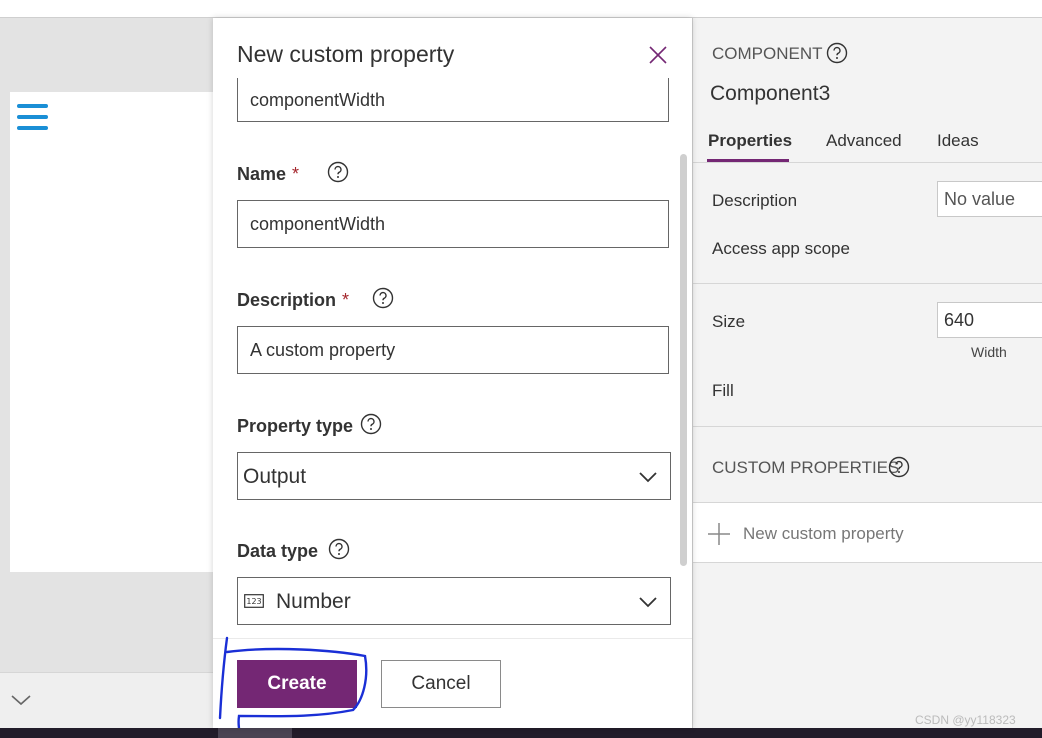 This screenshot has width=1042, height=738. What do you see at coordinates (278, 551) in the screenshot?
I see `data-type-label: Data type` at bounding box center [278, 551].